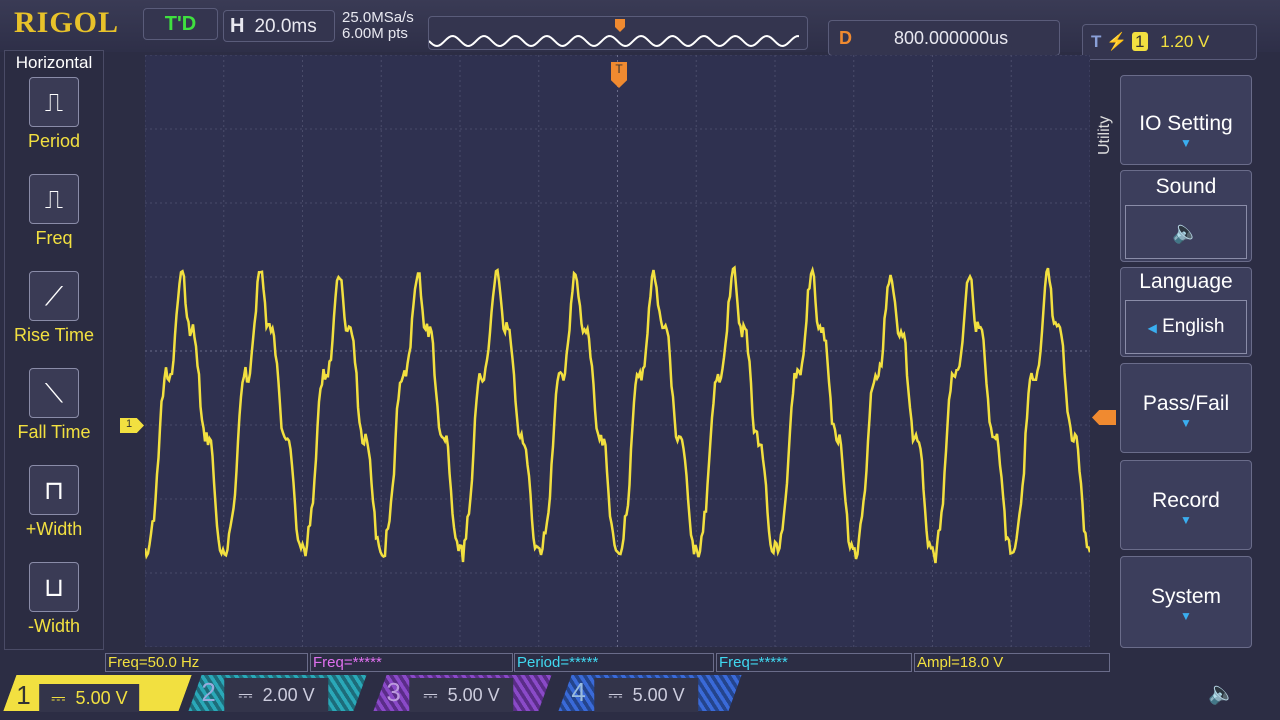 The width and height of the screenshot is (1280, 720). Describe the element at coordinates (1152, 328) in the screenshot. I see `chevron-left-icon: ◀` at that location.